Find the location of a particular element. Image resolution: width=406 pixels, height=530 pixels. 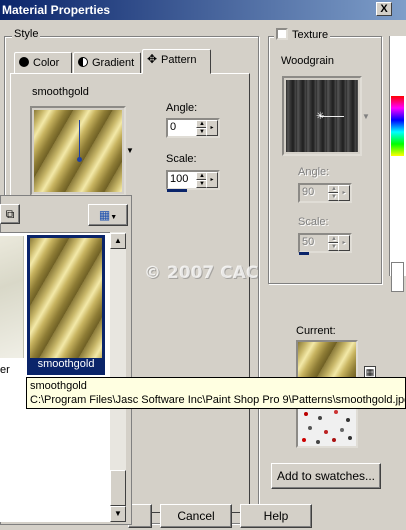

popup-view-button: ▦▼ is located at coordinates (108, 215).